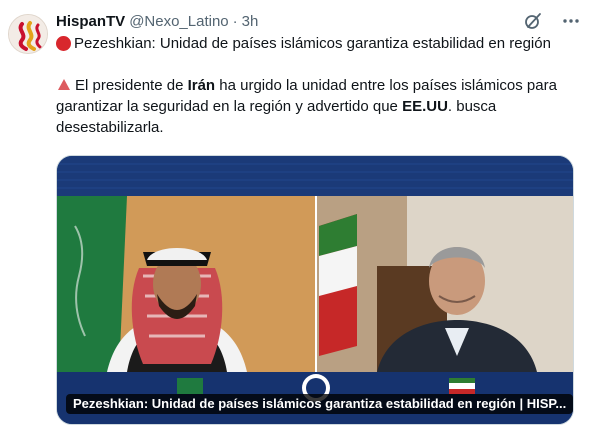  I want to click on tweet-header: HispanTV @Nexo_Latino · 3h, so click(157, 21).